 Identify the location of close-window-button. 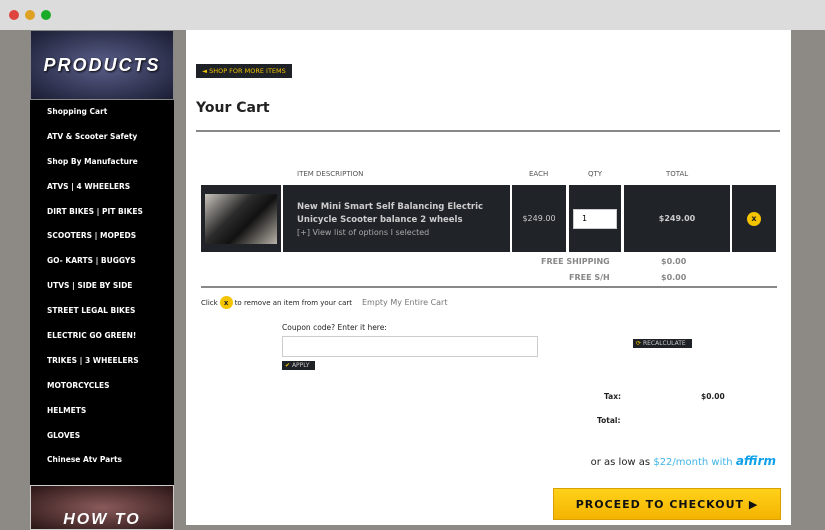
(14, 15).